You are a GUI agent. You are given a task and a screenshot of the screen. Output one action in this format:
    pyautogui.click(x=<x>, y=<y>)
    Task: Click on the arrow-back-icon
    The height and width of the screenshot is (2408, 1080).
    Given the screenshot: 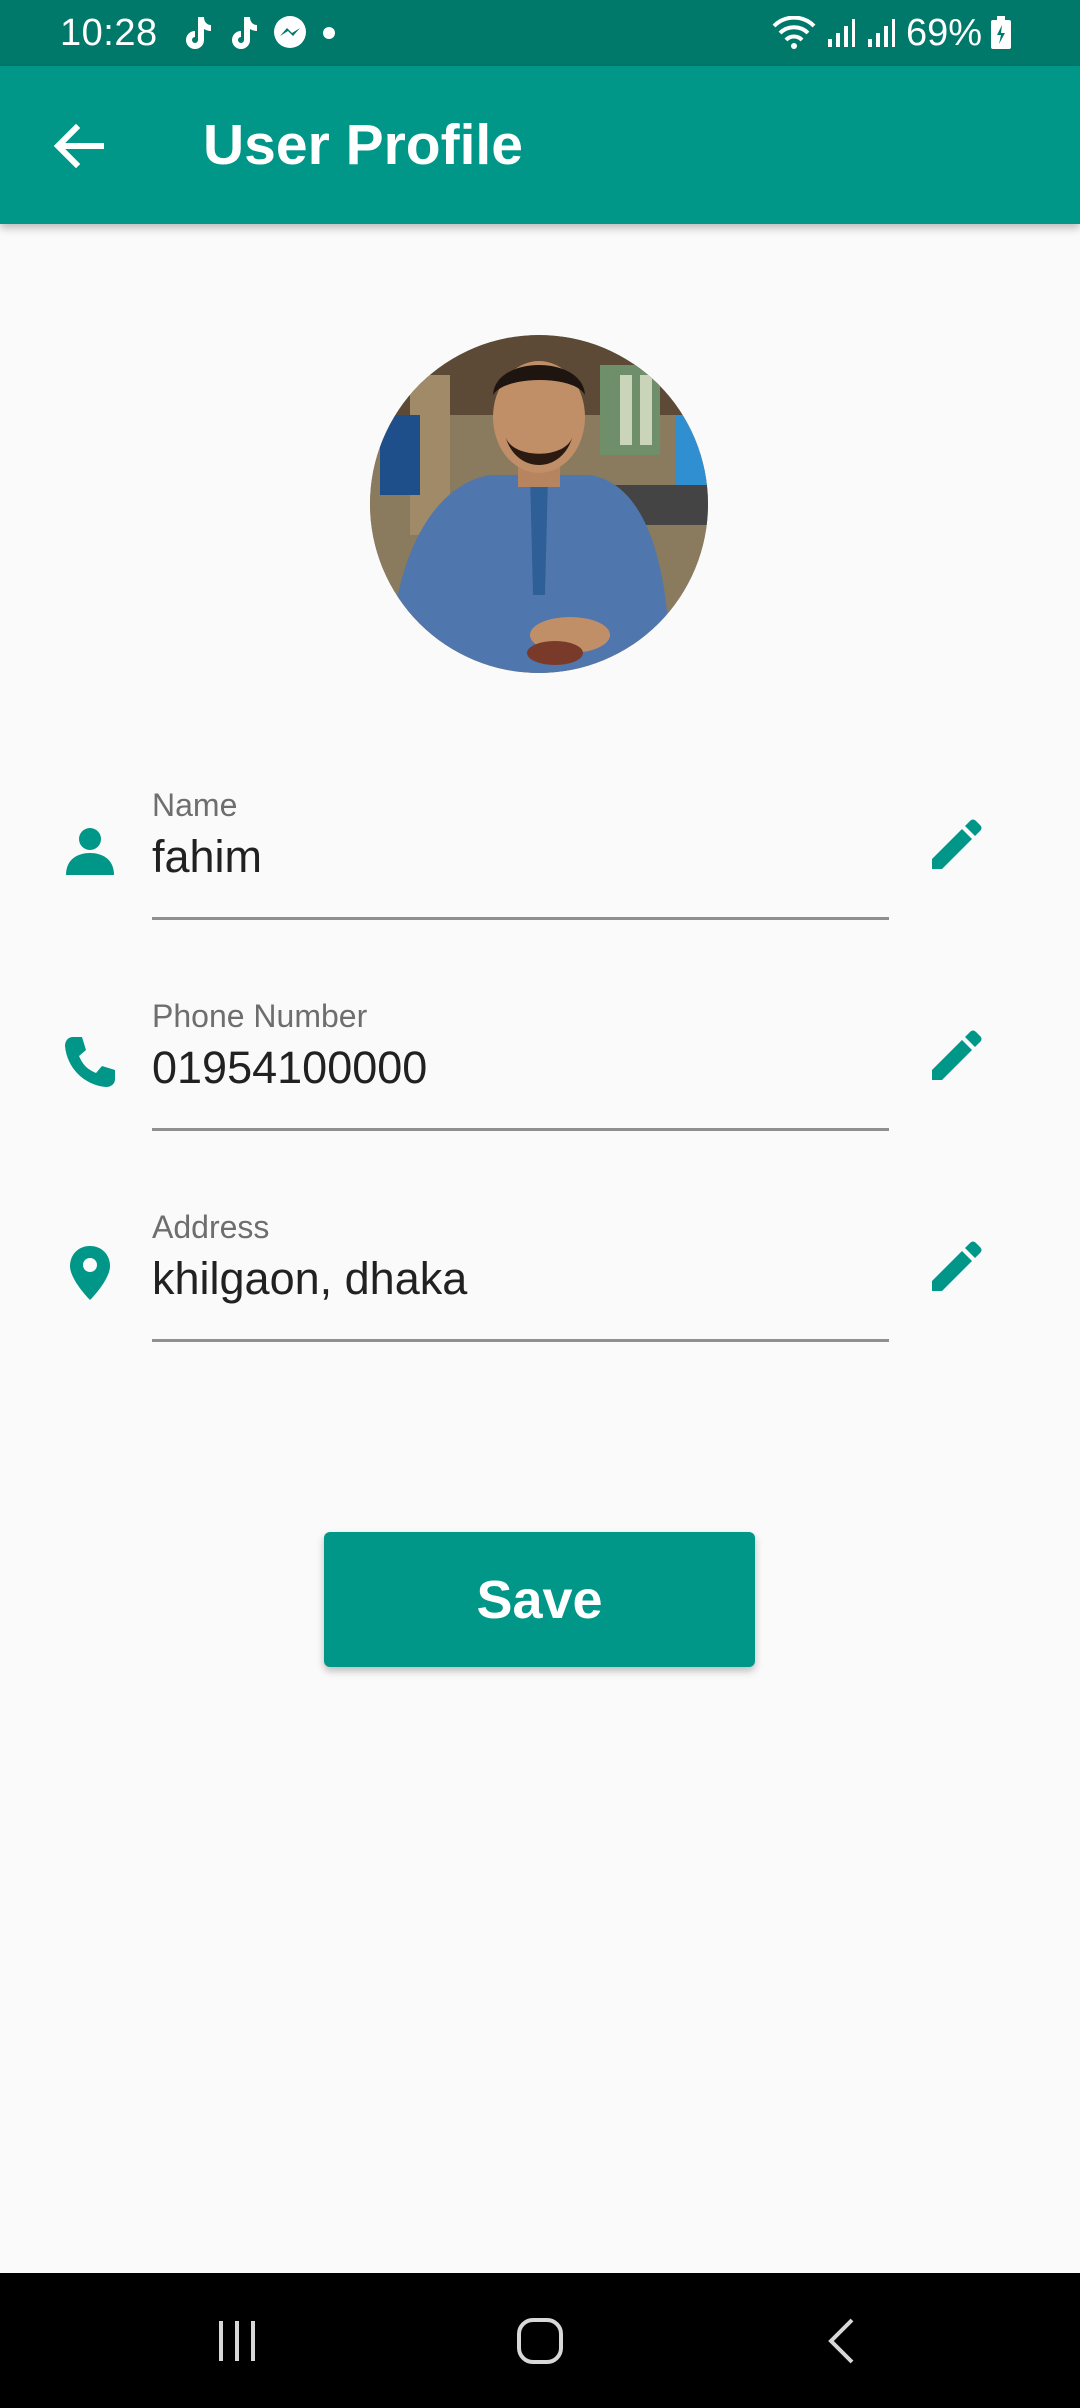 What is the action you would take?
    pyautogui.click(x=78, y=146)
    